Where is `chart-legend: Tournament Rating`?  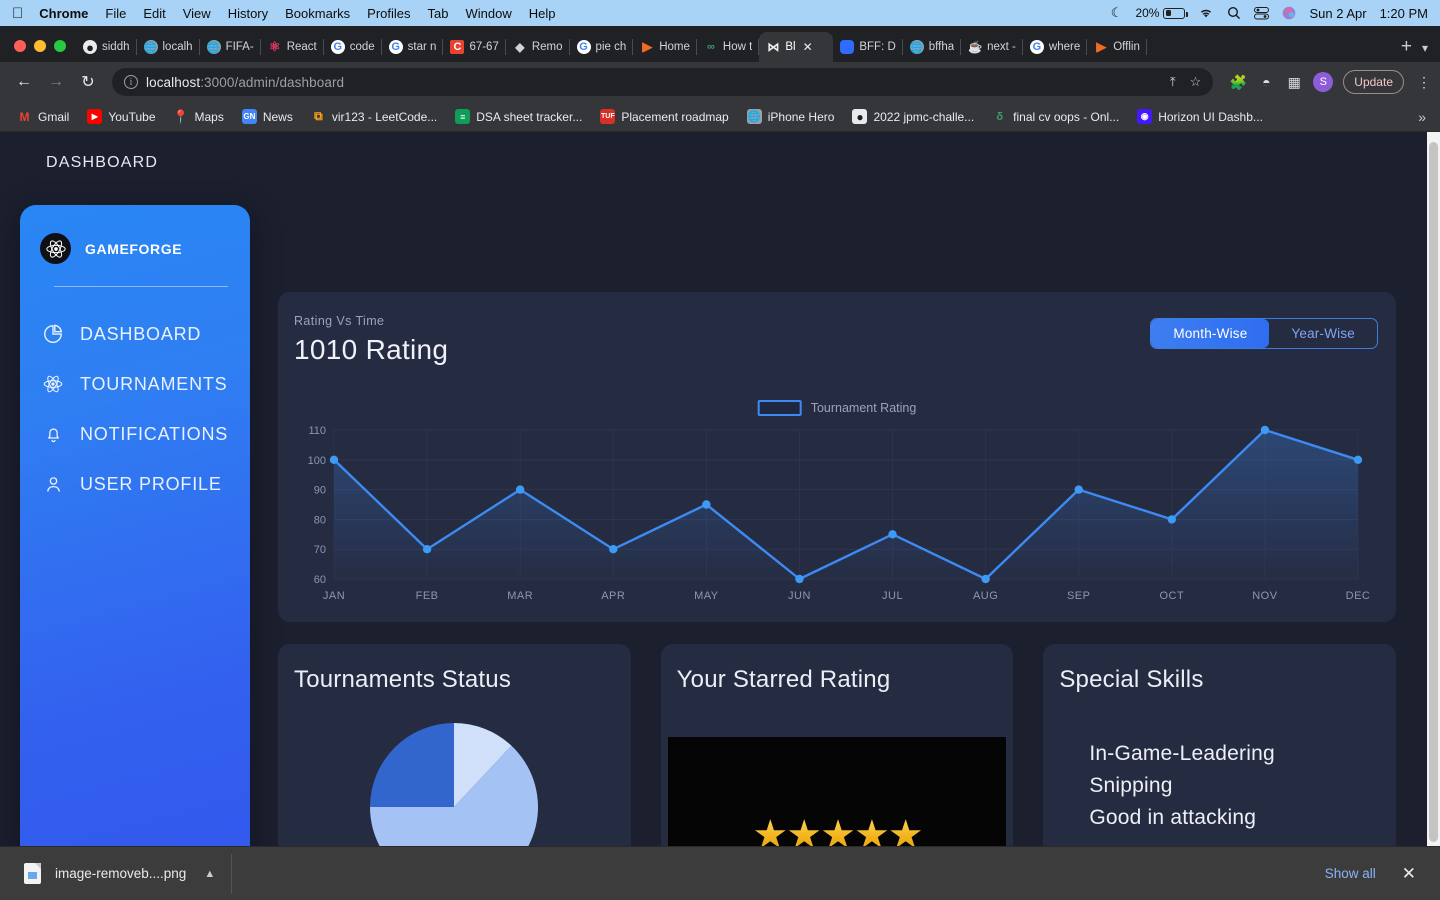
chart-legend: Tournament Rating is located at coordinates (837, 408).